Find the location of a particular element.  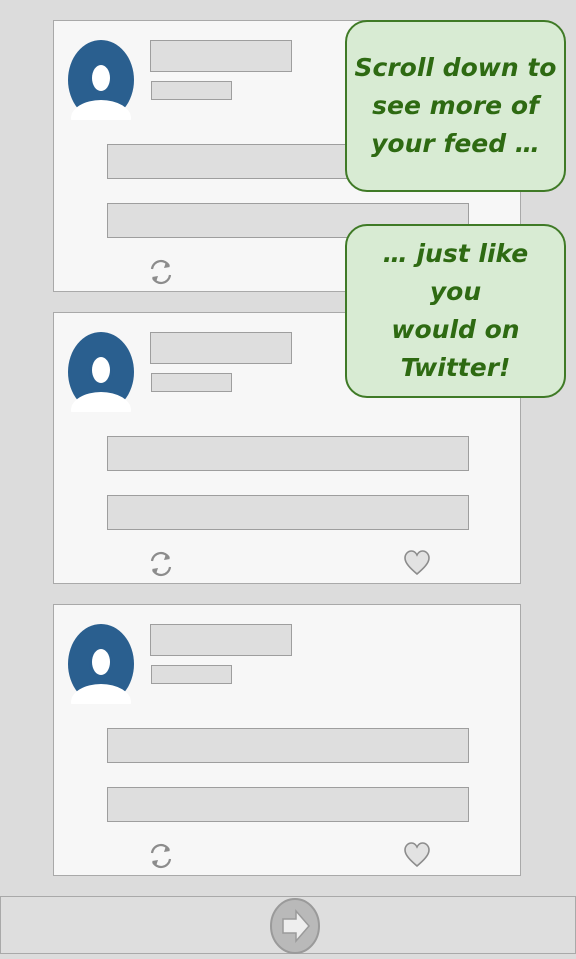

right-arrow-icon is located at coordinates (295, 926).